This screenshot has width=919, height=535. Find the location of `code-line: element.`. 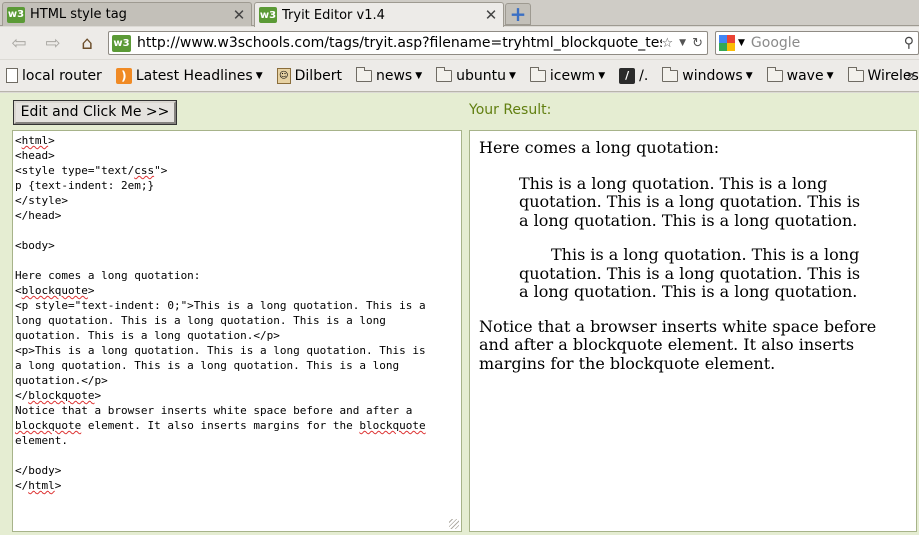

code-line: element. is located at coordinates (237, 440).